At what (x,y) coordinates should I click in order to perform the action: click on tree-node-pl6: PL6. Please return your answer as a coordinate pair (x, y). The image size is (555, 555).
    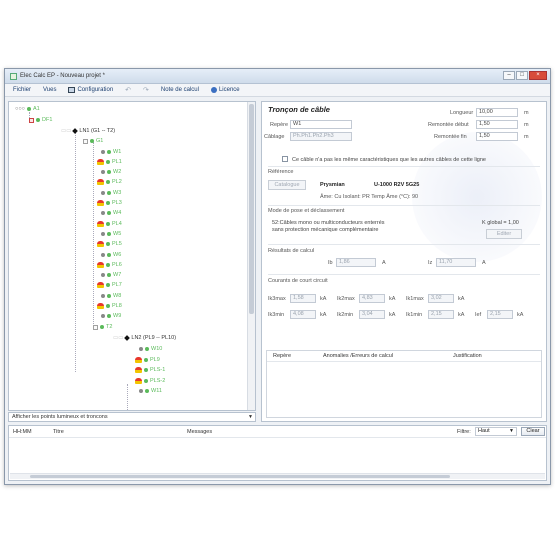
    Looking at the image, I should click on (109, 265).